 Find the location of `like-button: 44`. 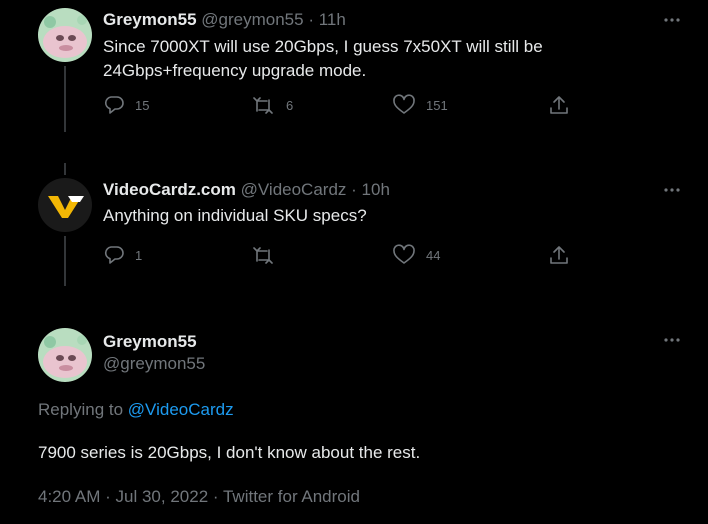

like-button: 44 is located at coordinates (416, 255).